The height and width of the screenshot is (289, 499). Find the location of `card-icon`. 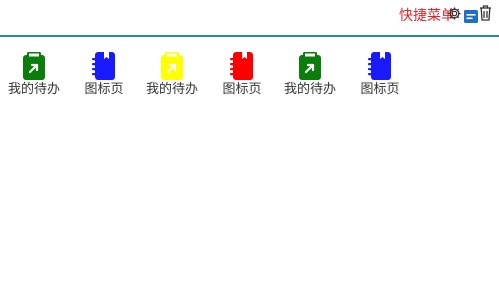

card-icon is located at coordinates (471, 16).